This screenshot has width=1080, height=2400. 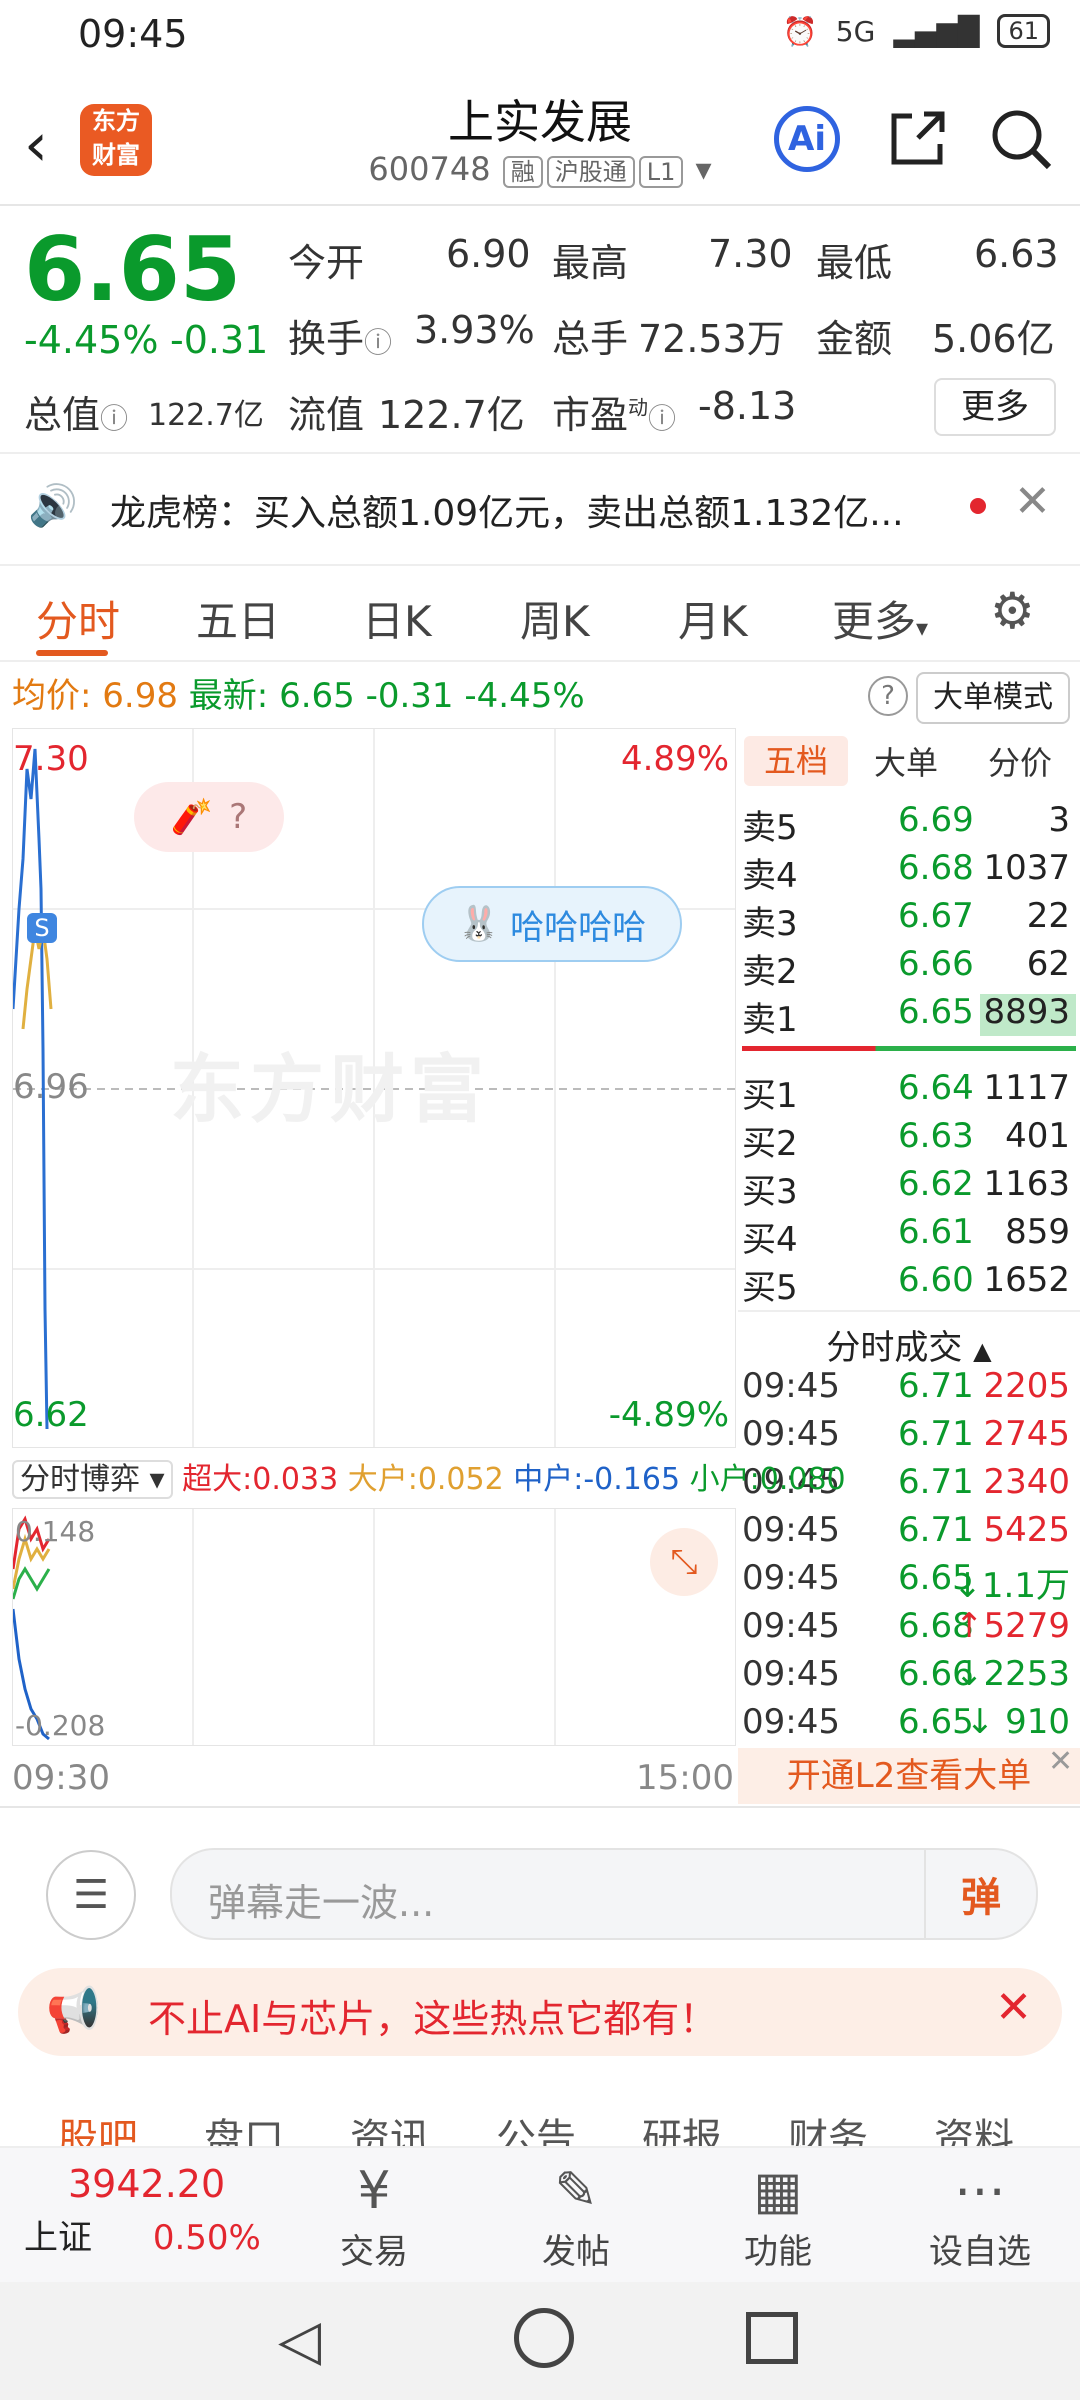 I want to click on tab-daily-k: 日K, so click(x=397, y=618).